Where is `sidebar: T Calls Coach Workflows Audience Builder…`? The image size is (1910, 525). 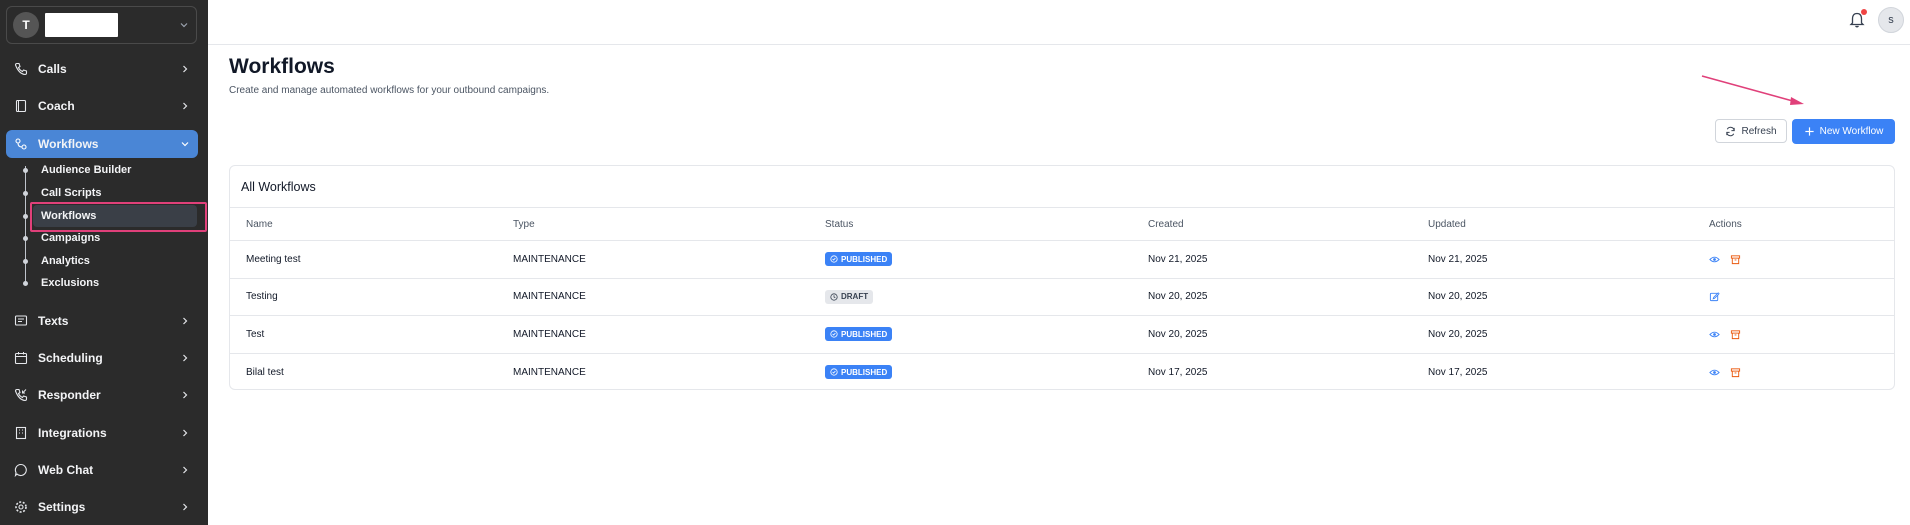
sidebar: T Calls Coach Workflows Audience Builder… is located at coordinates (104, 262).